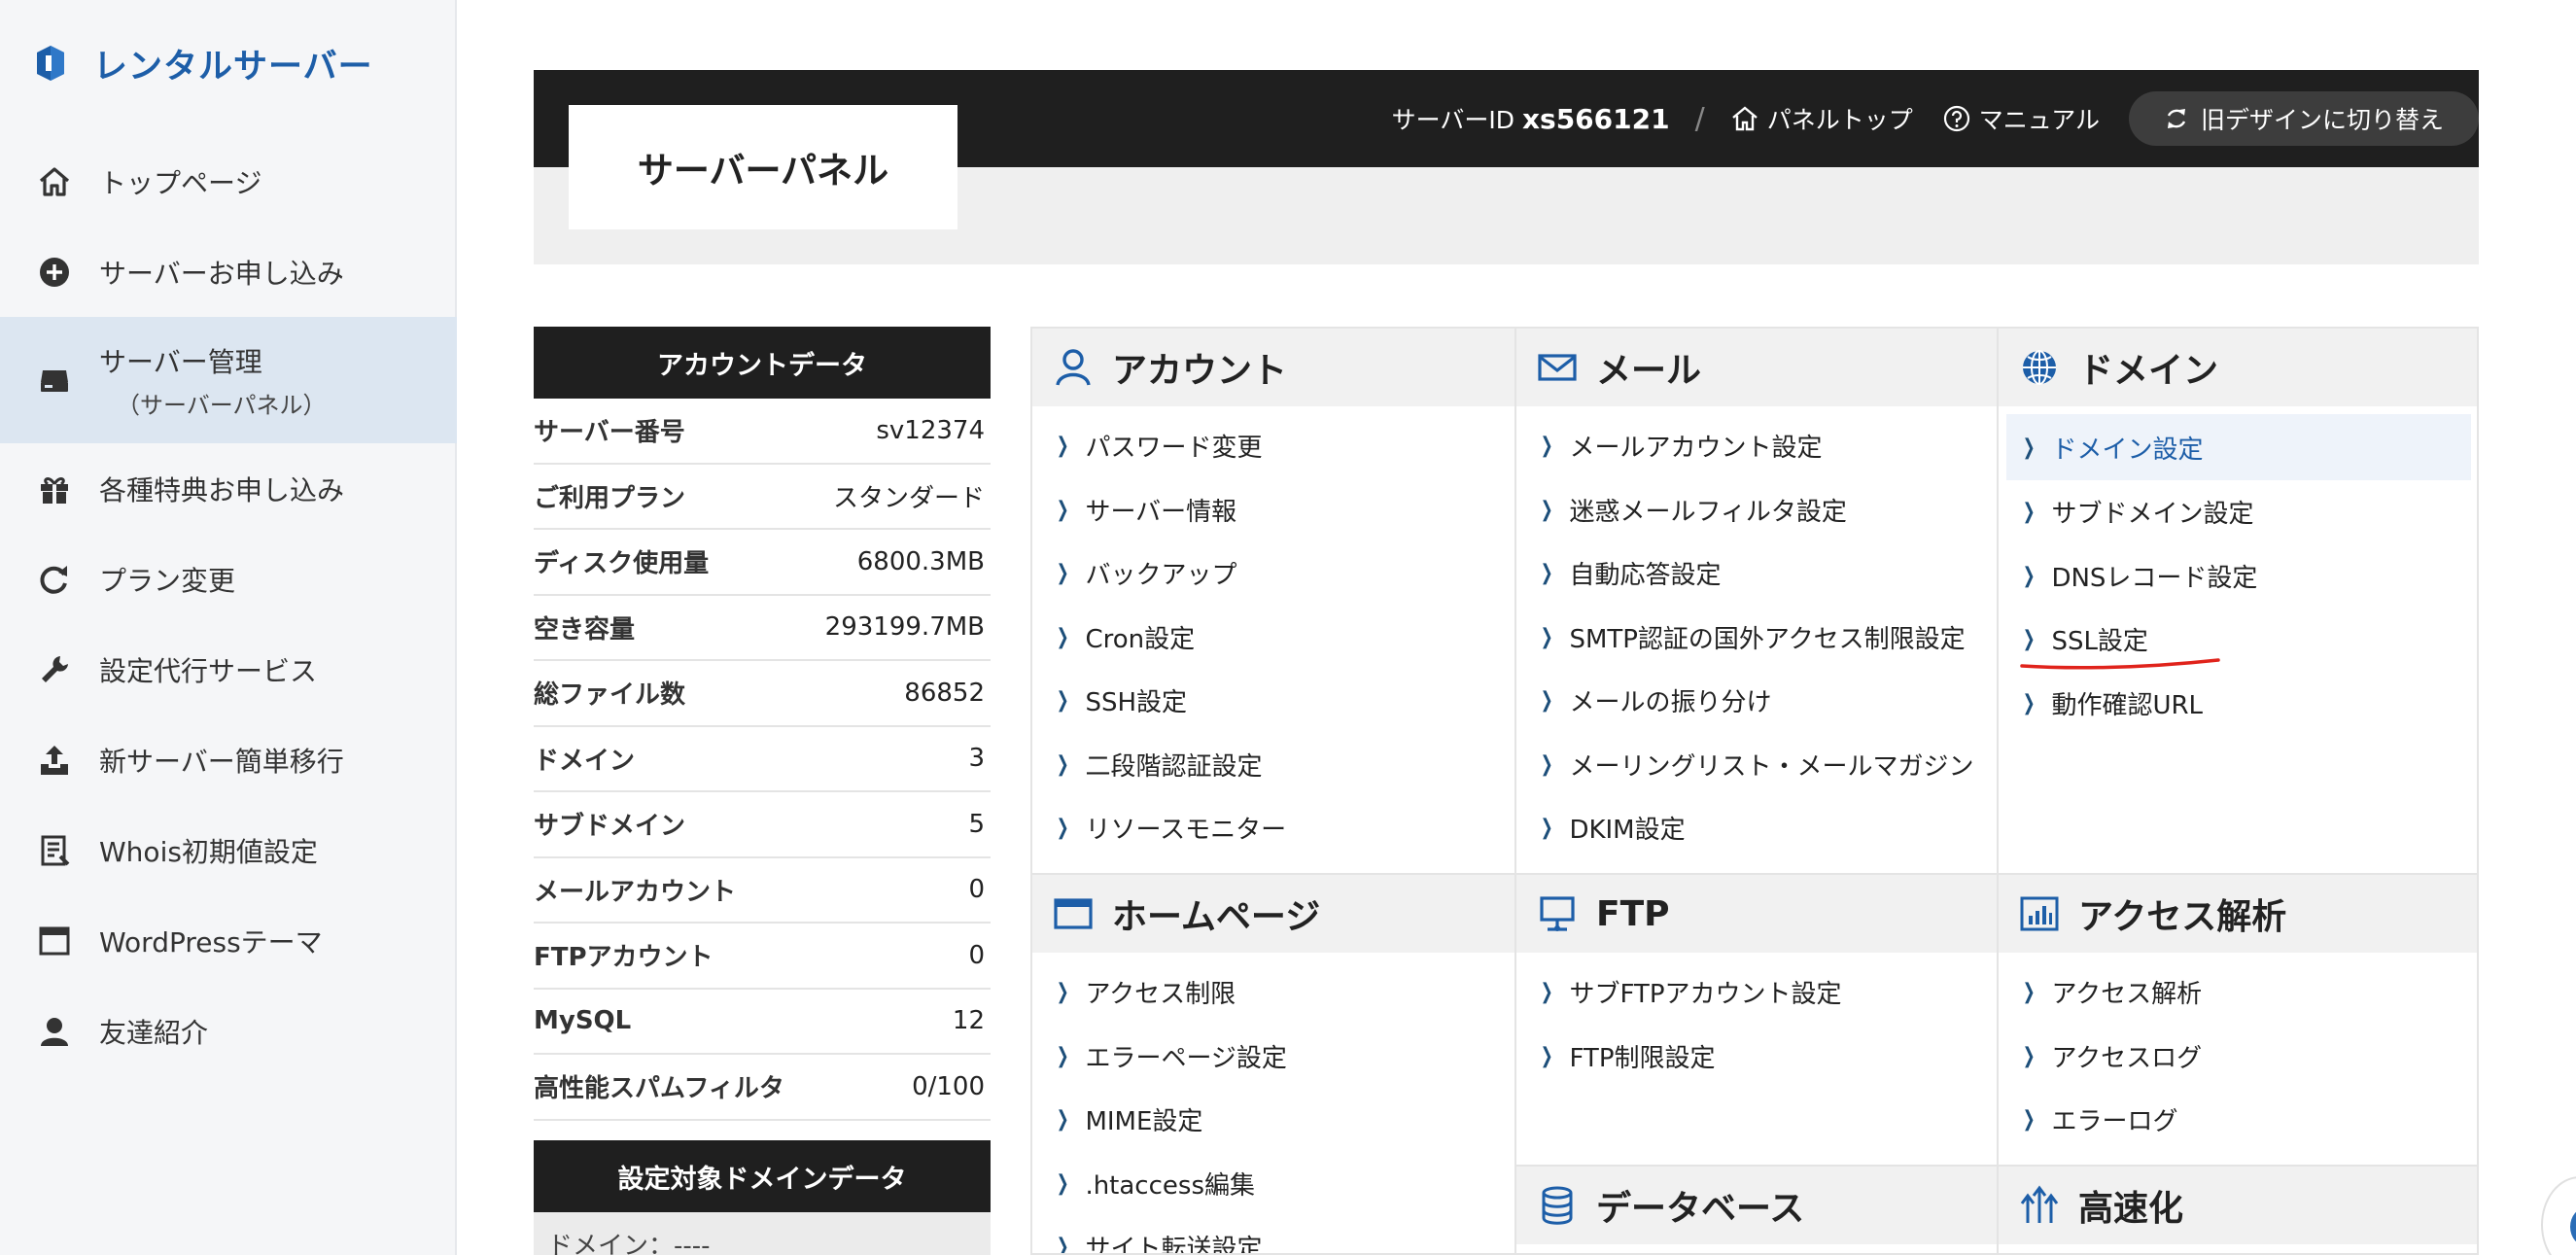 The height and width of the screenshot is (1255, 2576). What do you see at coordinates (222, 274) in the screenshot?
I see `sidebar-item-label: サーバーお申し込み` at bounding box center [222, 274].